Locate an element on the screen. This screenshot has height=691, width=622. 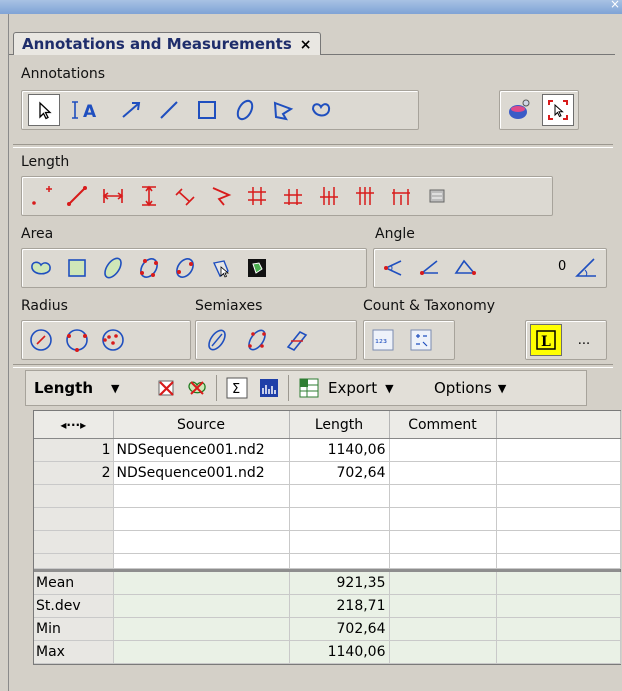
stat-row-max: Max 1140,06 is located at coordinates (327, 652).